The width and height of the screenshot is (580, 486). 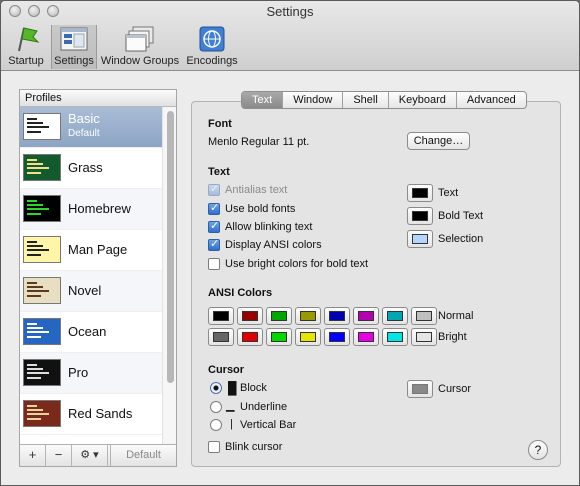 I want to click on toolbar-window-groups: Window Groups, so click(x=140, y=47).